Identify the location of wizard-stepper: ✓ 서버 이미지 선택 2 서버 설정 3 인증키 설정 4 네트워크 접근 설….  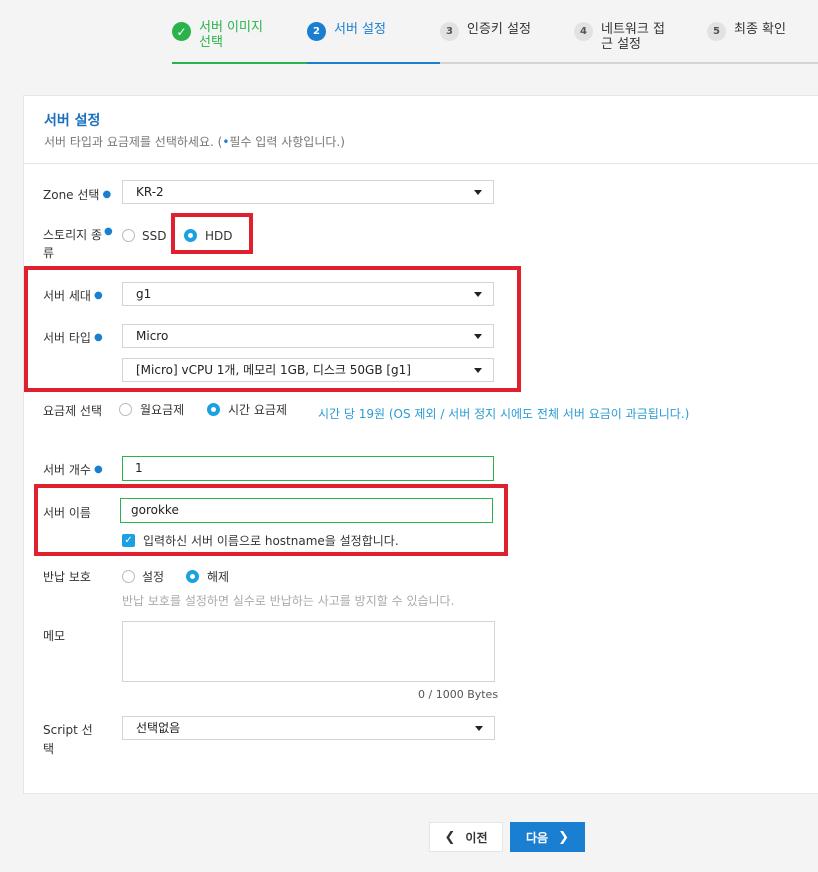
(409, 35).